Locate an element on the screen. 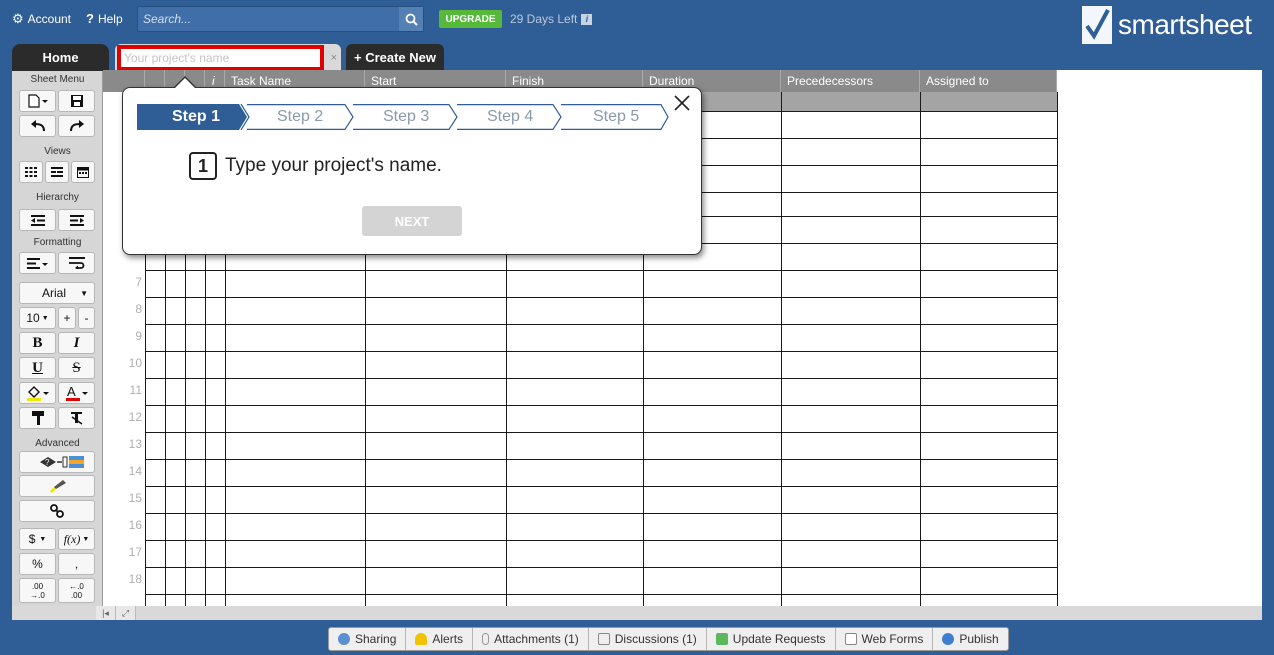 This screenshot has height=655, width=1274. font-family-value: Arial is located at coordinates (54, 293).